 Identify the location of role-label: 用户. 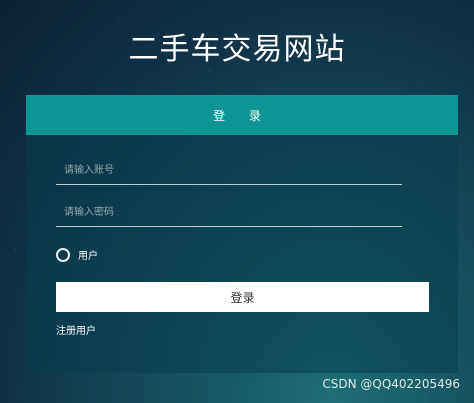
(88, 256).